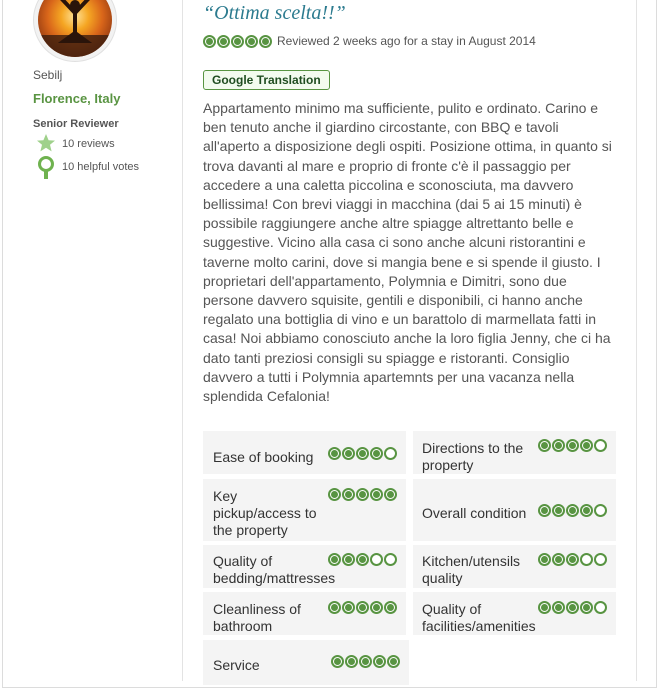  Describe the element at coordinates (636, 340) in the screenshot. I see `card-right-border` at that location.